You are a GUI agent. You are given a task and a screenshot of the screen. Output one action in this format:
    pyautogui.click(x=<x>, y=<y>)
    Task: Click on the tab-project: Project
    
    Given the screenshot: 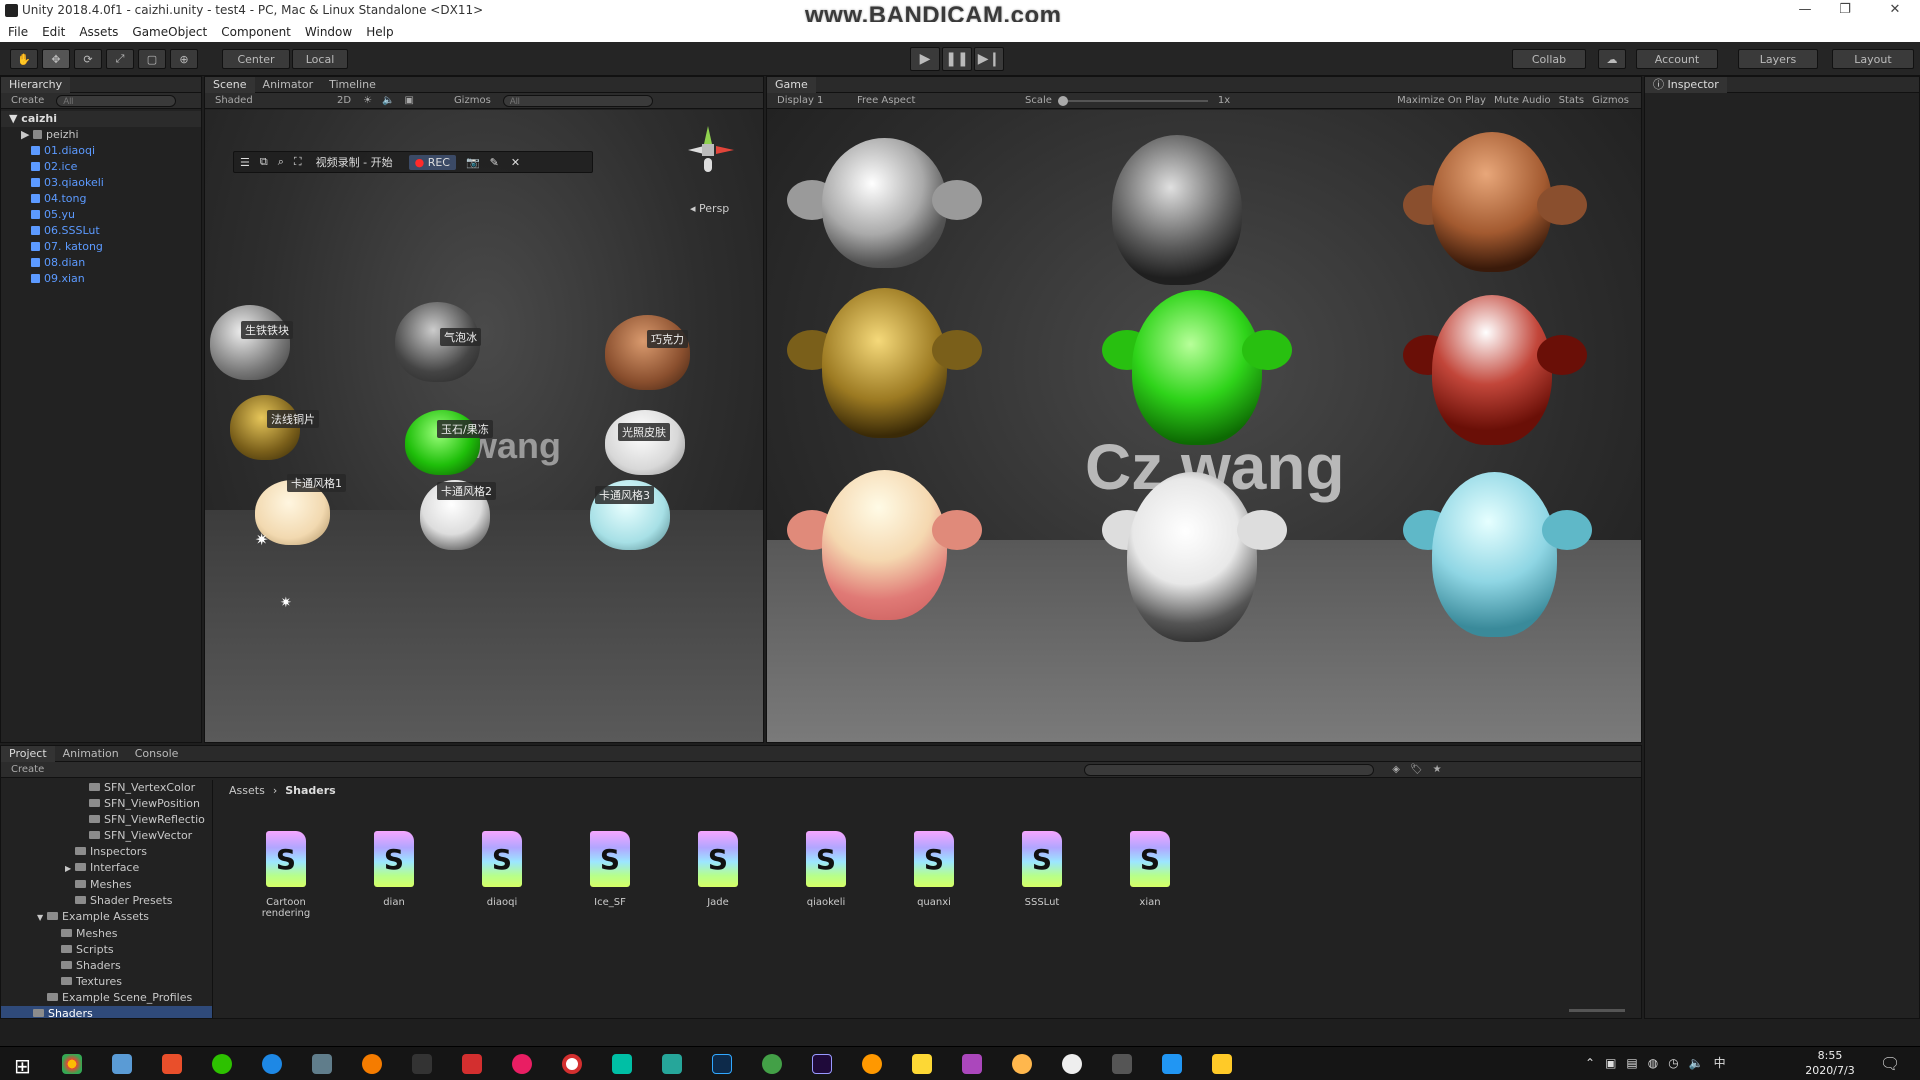 What is the action you would take?
    pyautogui.click(x=28, y=753)
    